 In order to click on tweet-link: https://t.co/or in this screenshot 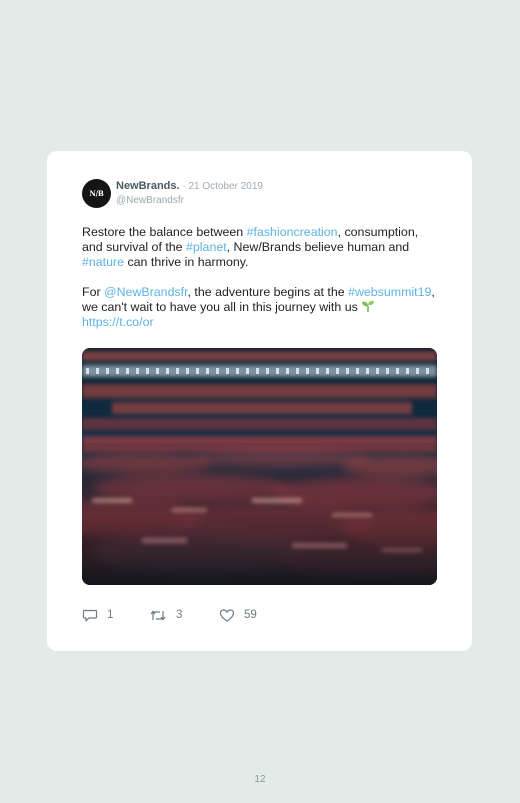, I will do `click(118, 322)`.